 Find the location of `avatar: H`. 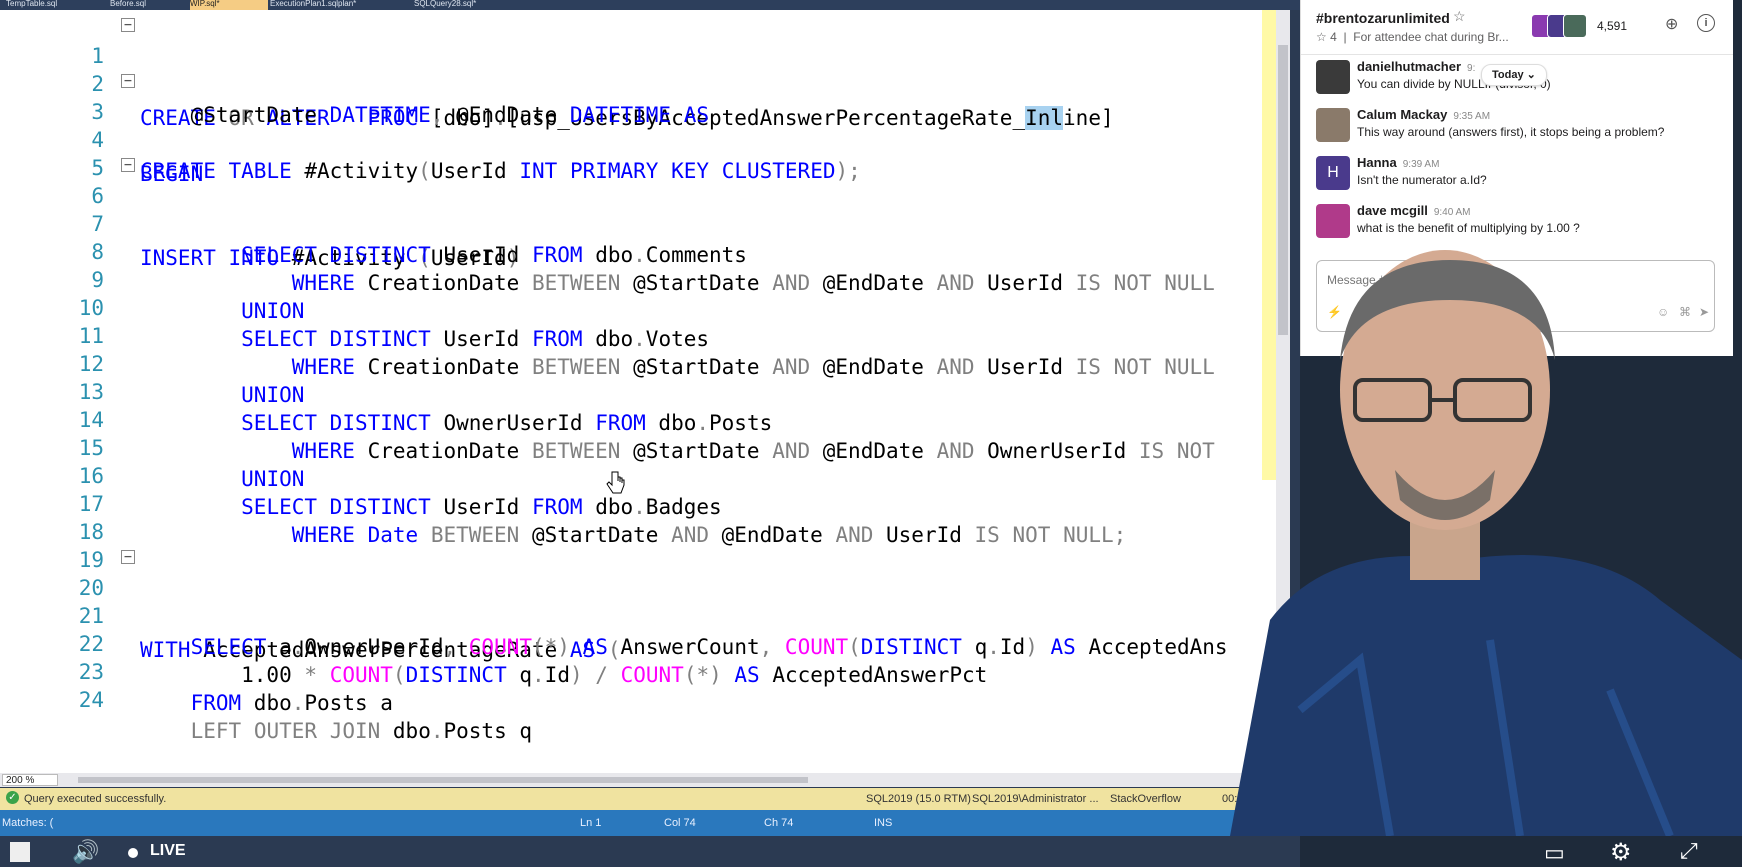

avatar: H is located at coordinates (1333, 173).